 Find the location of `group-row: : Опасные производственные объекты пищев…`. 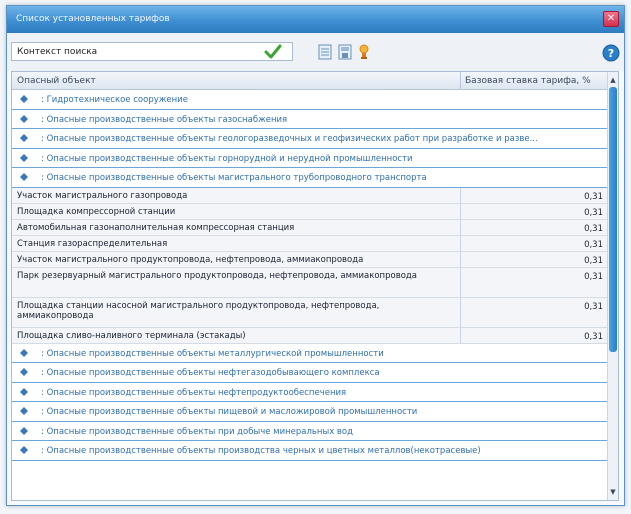

group-row: : Опасные производственные объекты пищев… is located at coordinates (310, 412).